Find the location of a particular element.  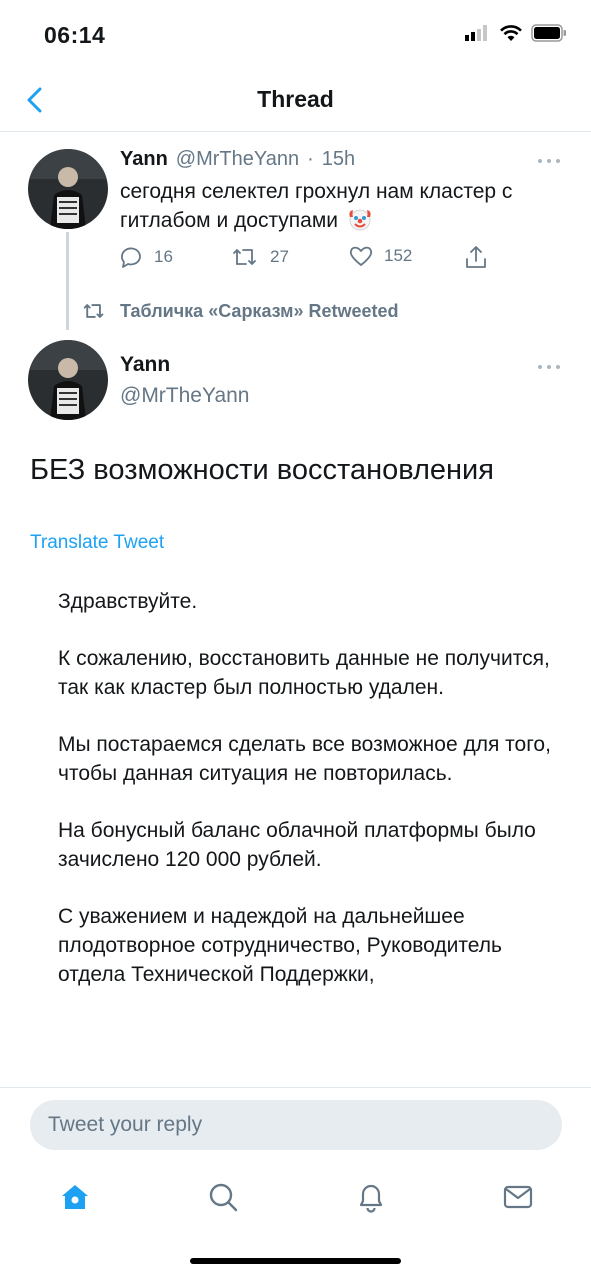

status-bar: 06:14 is located at coordinates (295, 35).